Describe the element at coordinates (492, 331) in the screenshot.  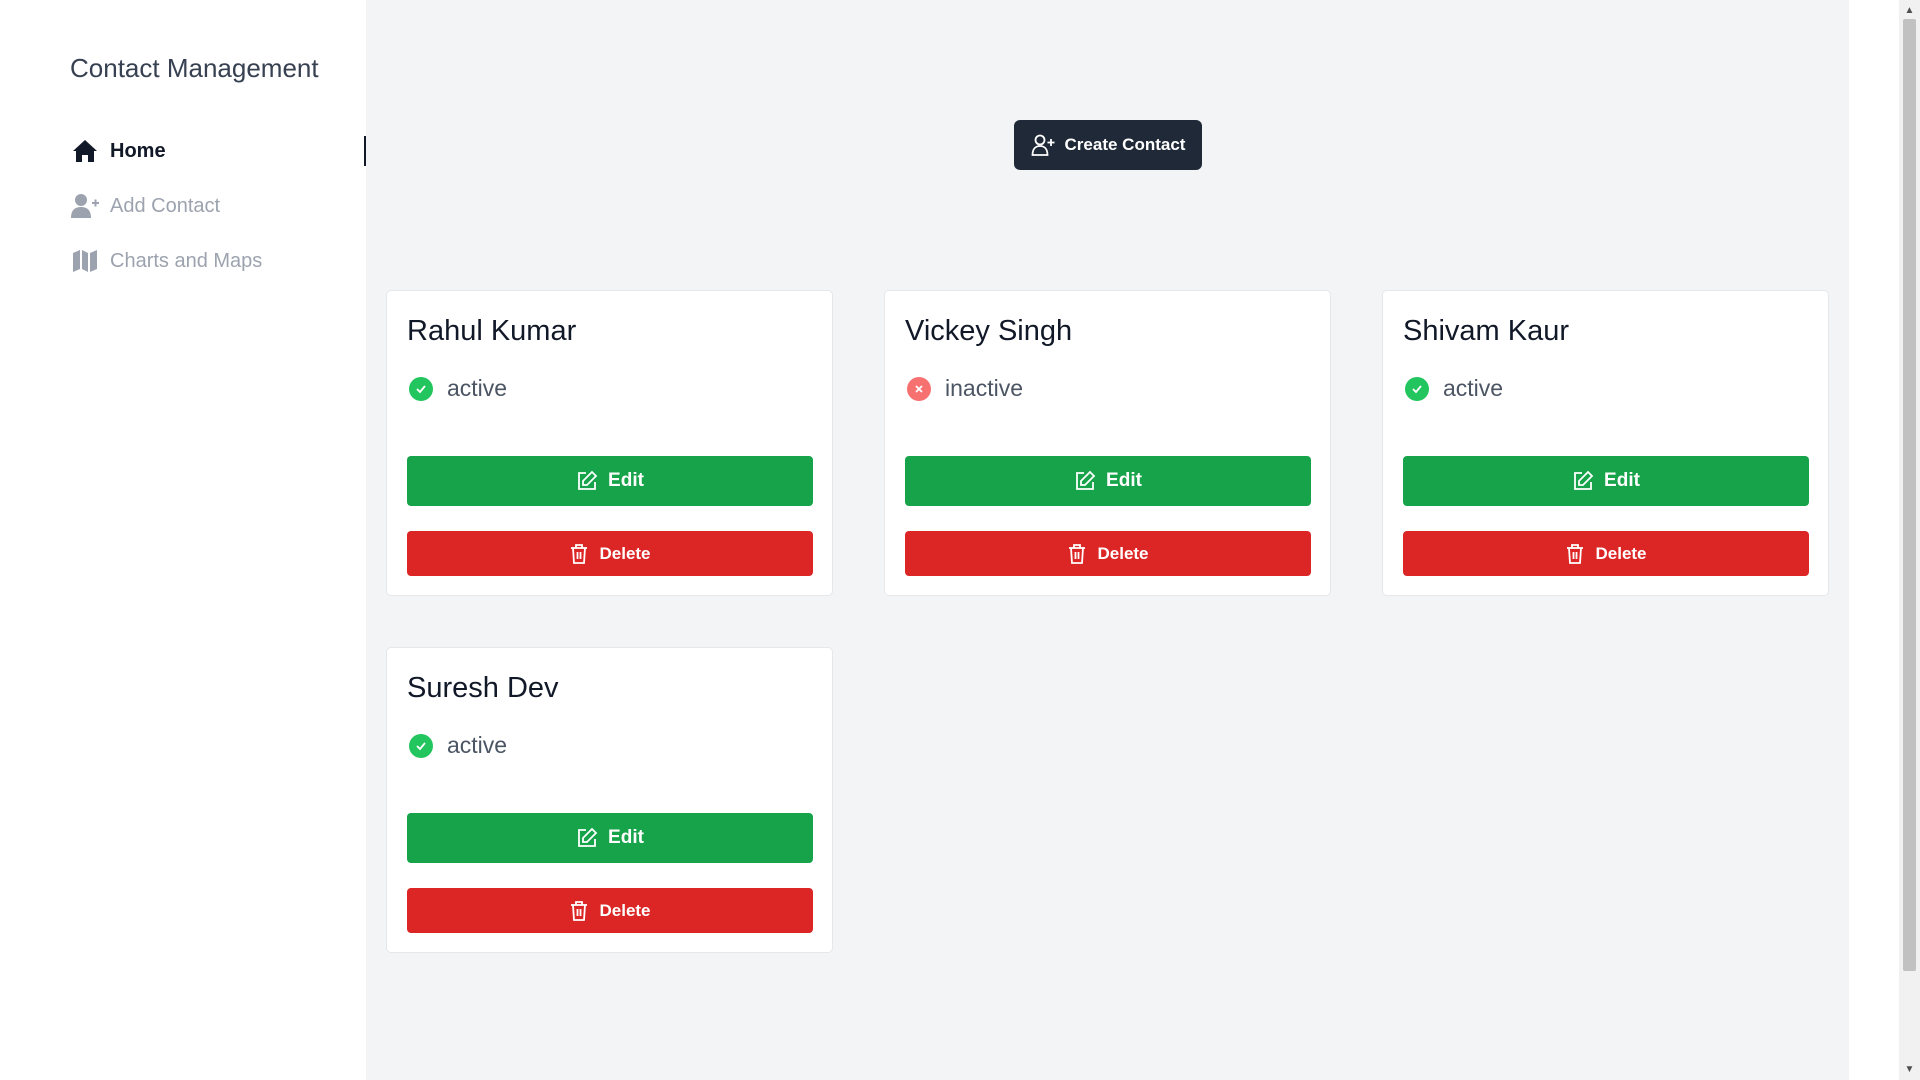
I see `contact-name: Rahul Kumar` at that location.